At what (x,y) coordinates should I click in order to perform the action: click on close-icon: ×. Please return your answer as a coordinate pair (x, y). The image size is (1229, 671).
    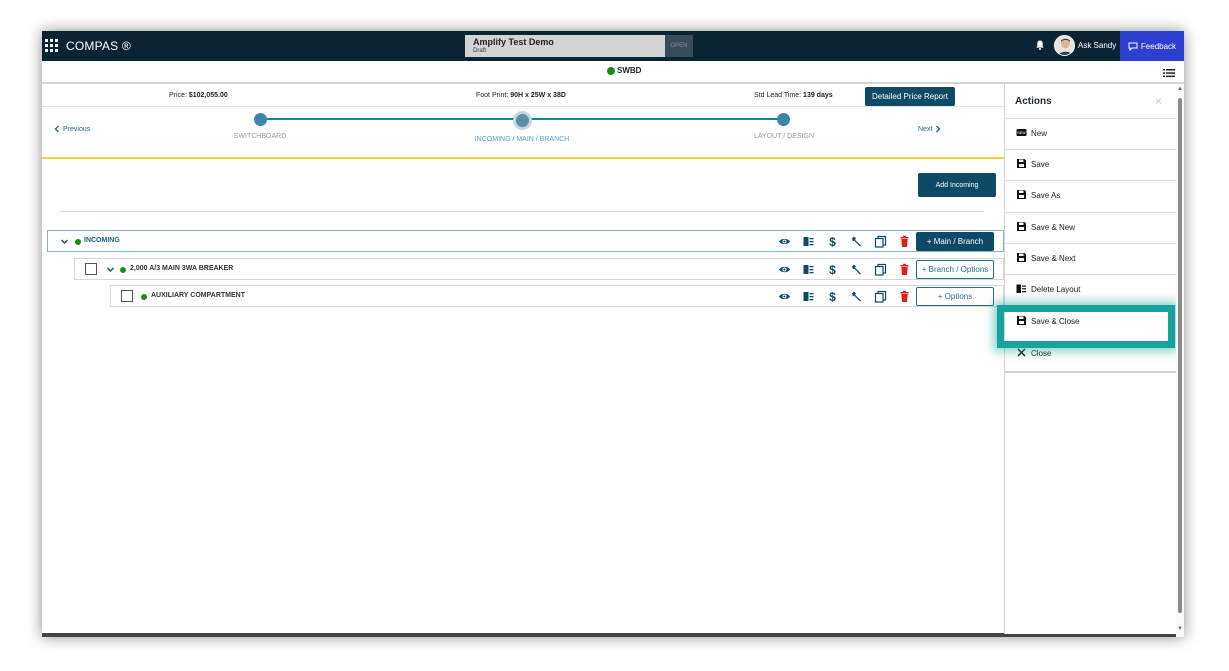
    Looking at the image, I should click on (1158, 101).